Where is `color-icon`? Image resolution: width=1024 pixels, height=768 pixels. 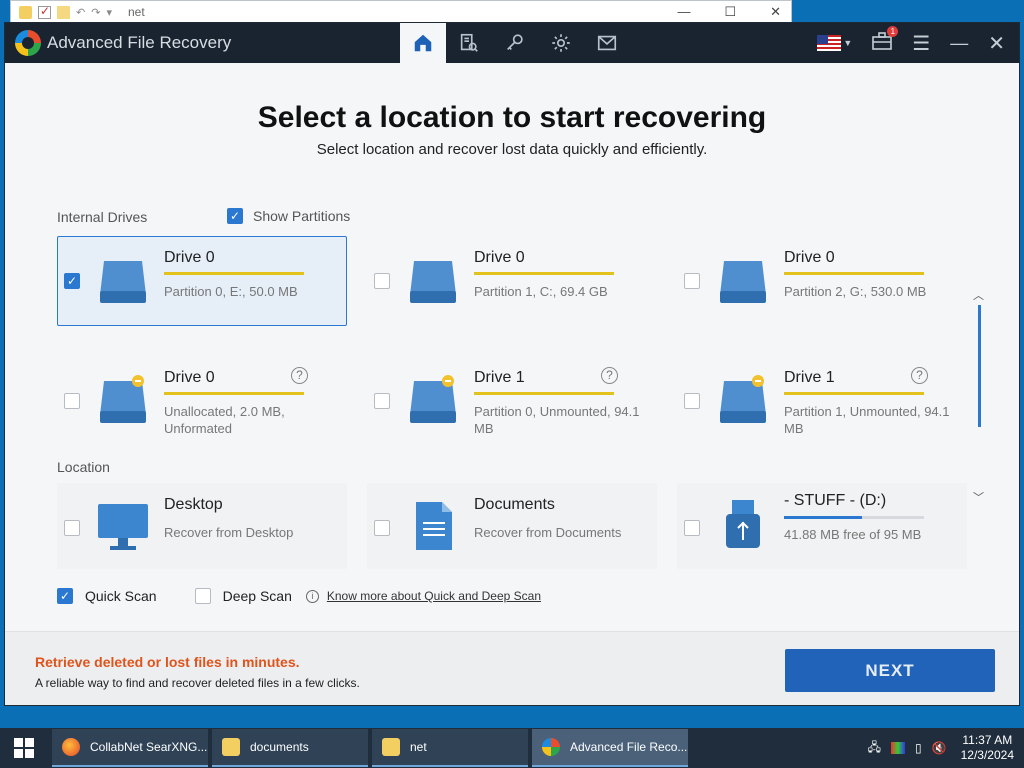 color-icon is located at coordinates (898, 748).